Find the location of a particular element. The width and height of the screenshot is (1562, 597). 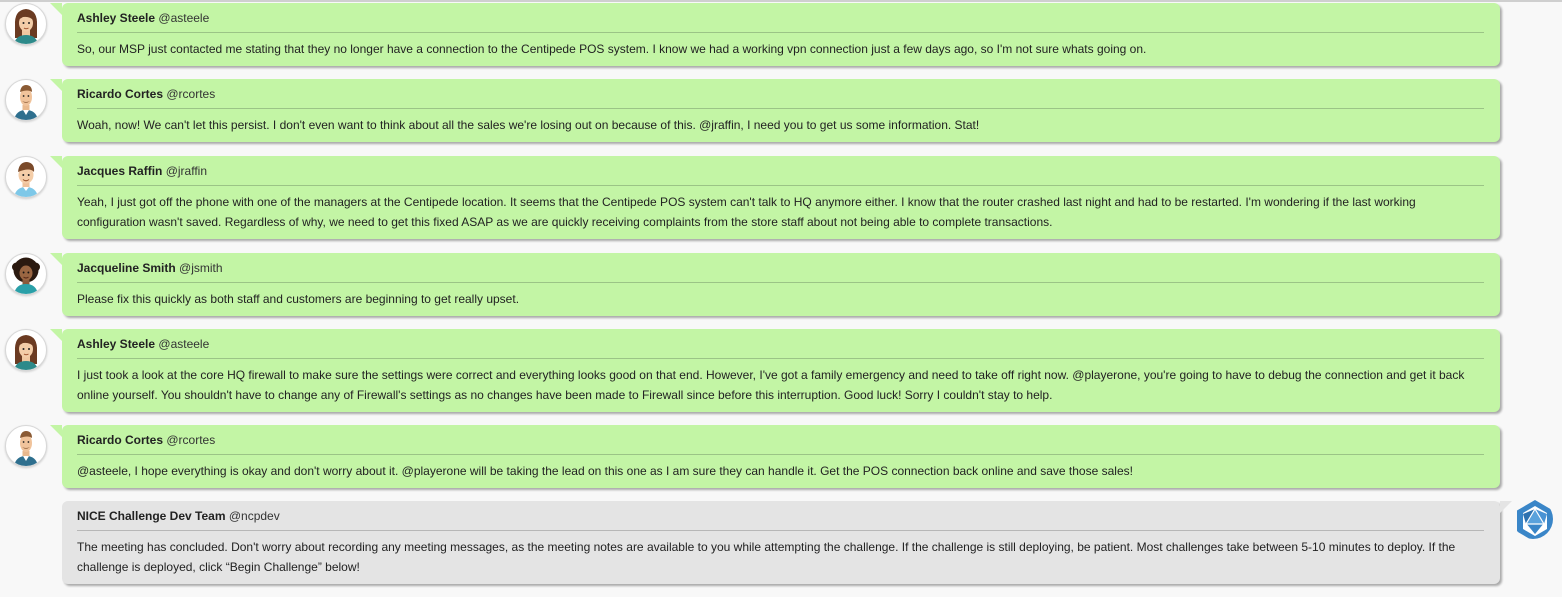

sender-name: NICE Challenge Dev Team is located at coordinates (151, 516).